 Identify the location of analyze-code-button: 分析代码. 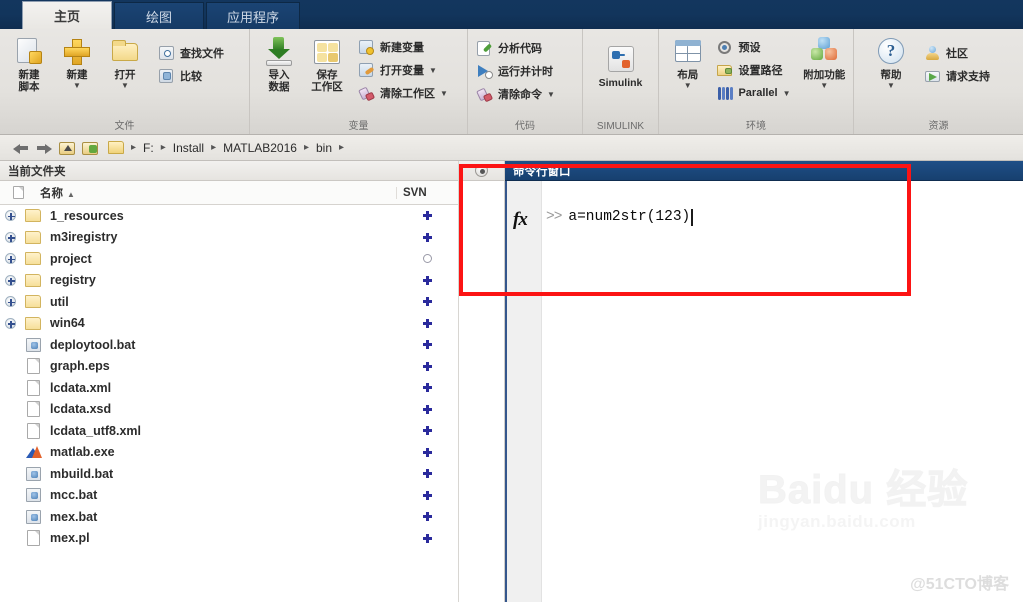
(516, 48).